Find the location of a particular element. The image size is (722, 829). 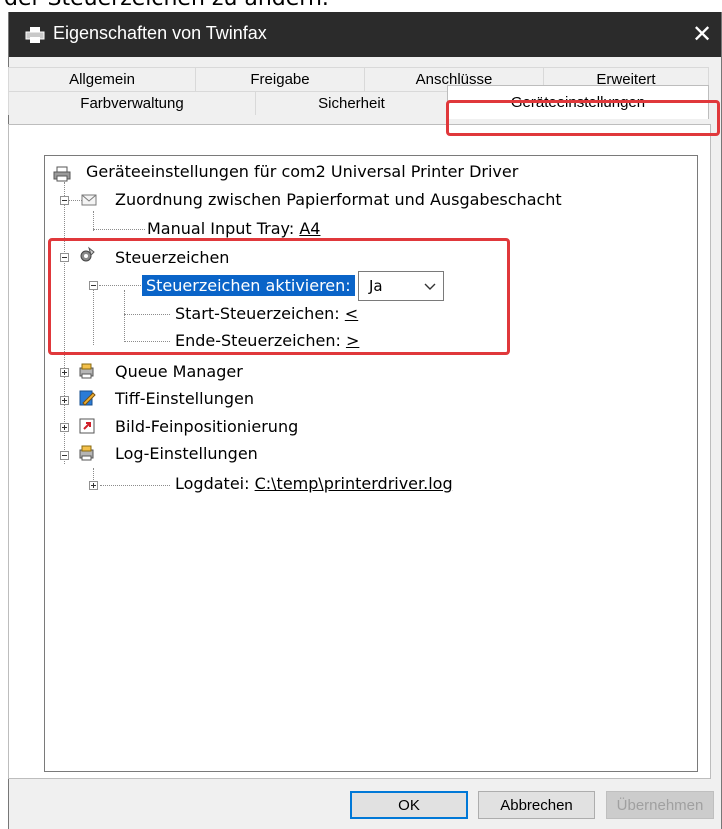

queue-printer-icon is located at coordinates (86, 371).